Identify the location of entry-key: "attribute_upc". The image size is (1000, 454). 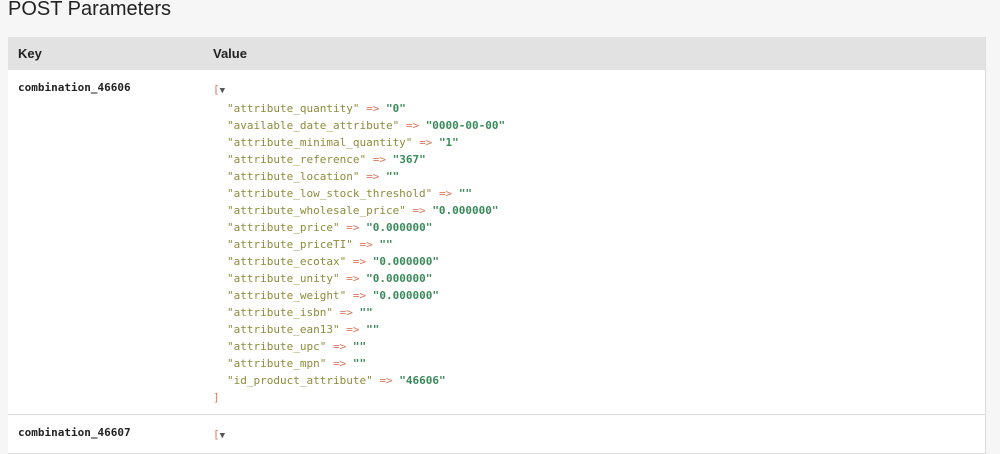
(277, 346).